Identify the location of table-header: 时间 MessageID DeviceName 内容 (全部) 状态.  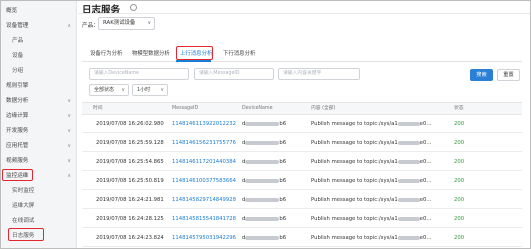
(302, 108).